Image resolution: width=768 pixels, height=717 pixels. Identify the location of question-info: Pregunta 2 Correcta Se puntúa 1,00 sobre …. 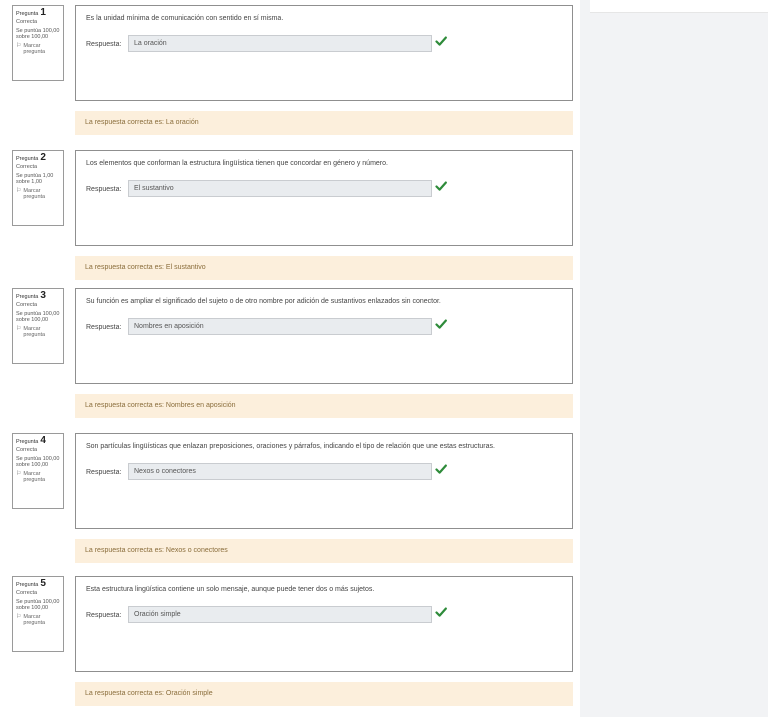
(38, 188).